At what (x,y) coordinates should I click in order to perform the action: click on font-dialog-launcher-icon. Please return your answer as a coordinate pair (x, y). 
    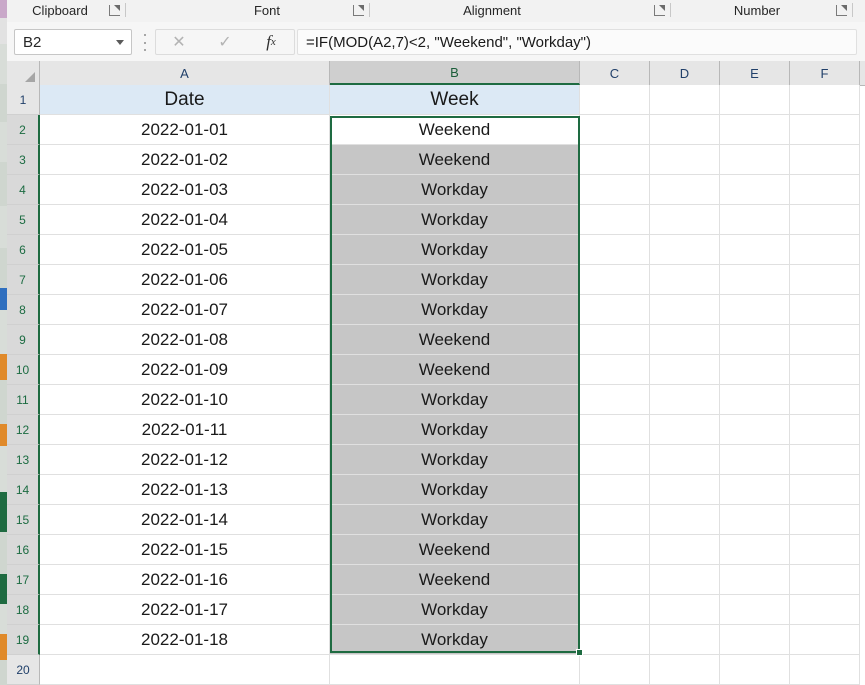
    Looking at the image, I should click on (358, 10).